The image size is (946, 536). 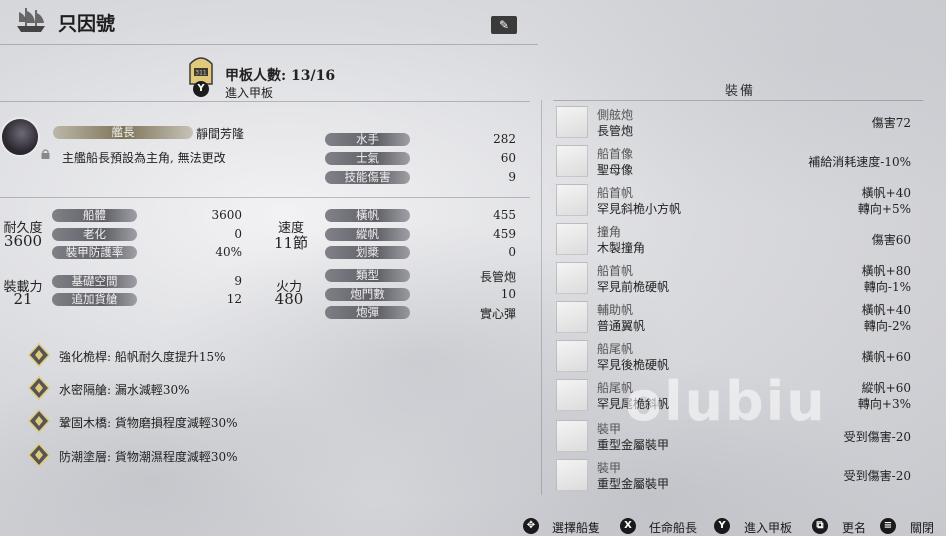 What do you see at coordinates (220, 134) in the screenshot?
I see `captain-name: 靜間芳隆` at bounding box center [220, 134].